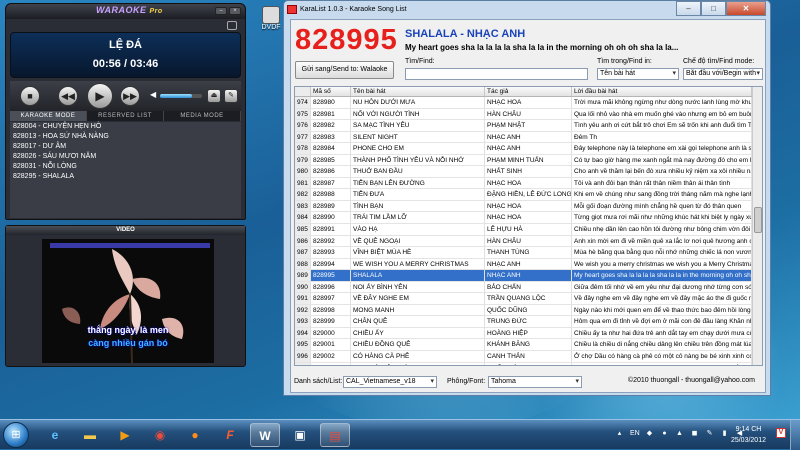  I want to click on speaker-icon, so click(232, 25).